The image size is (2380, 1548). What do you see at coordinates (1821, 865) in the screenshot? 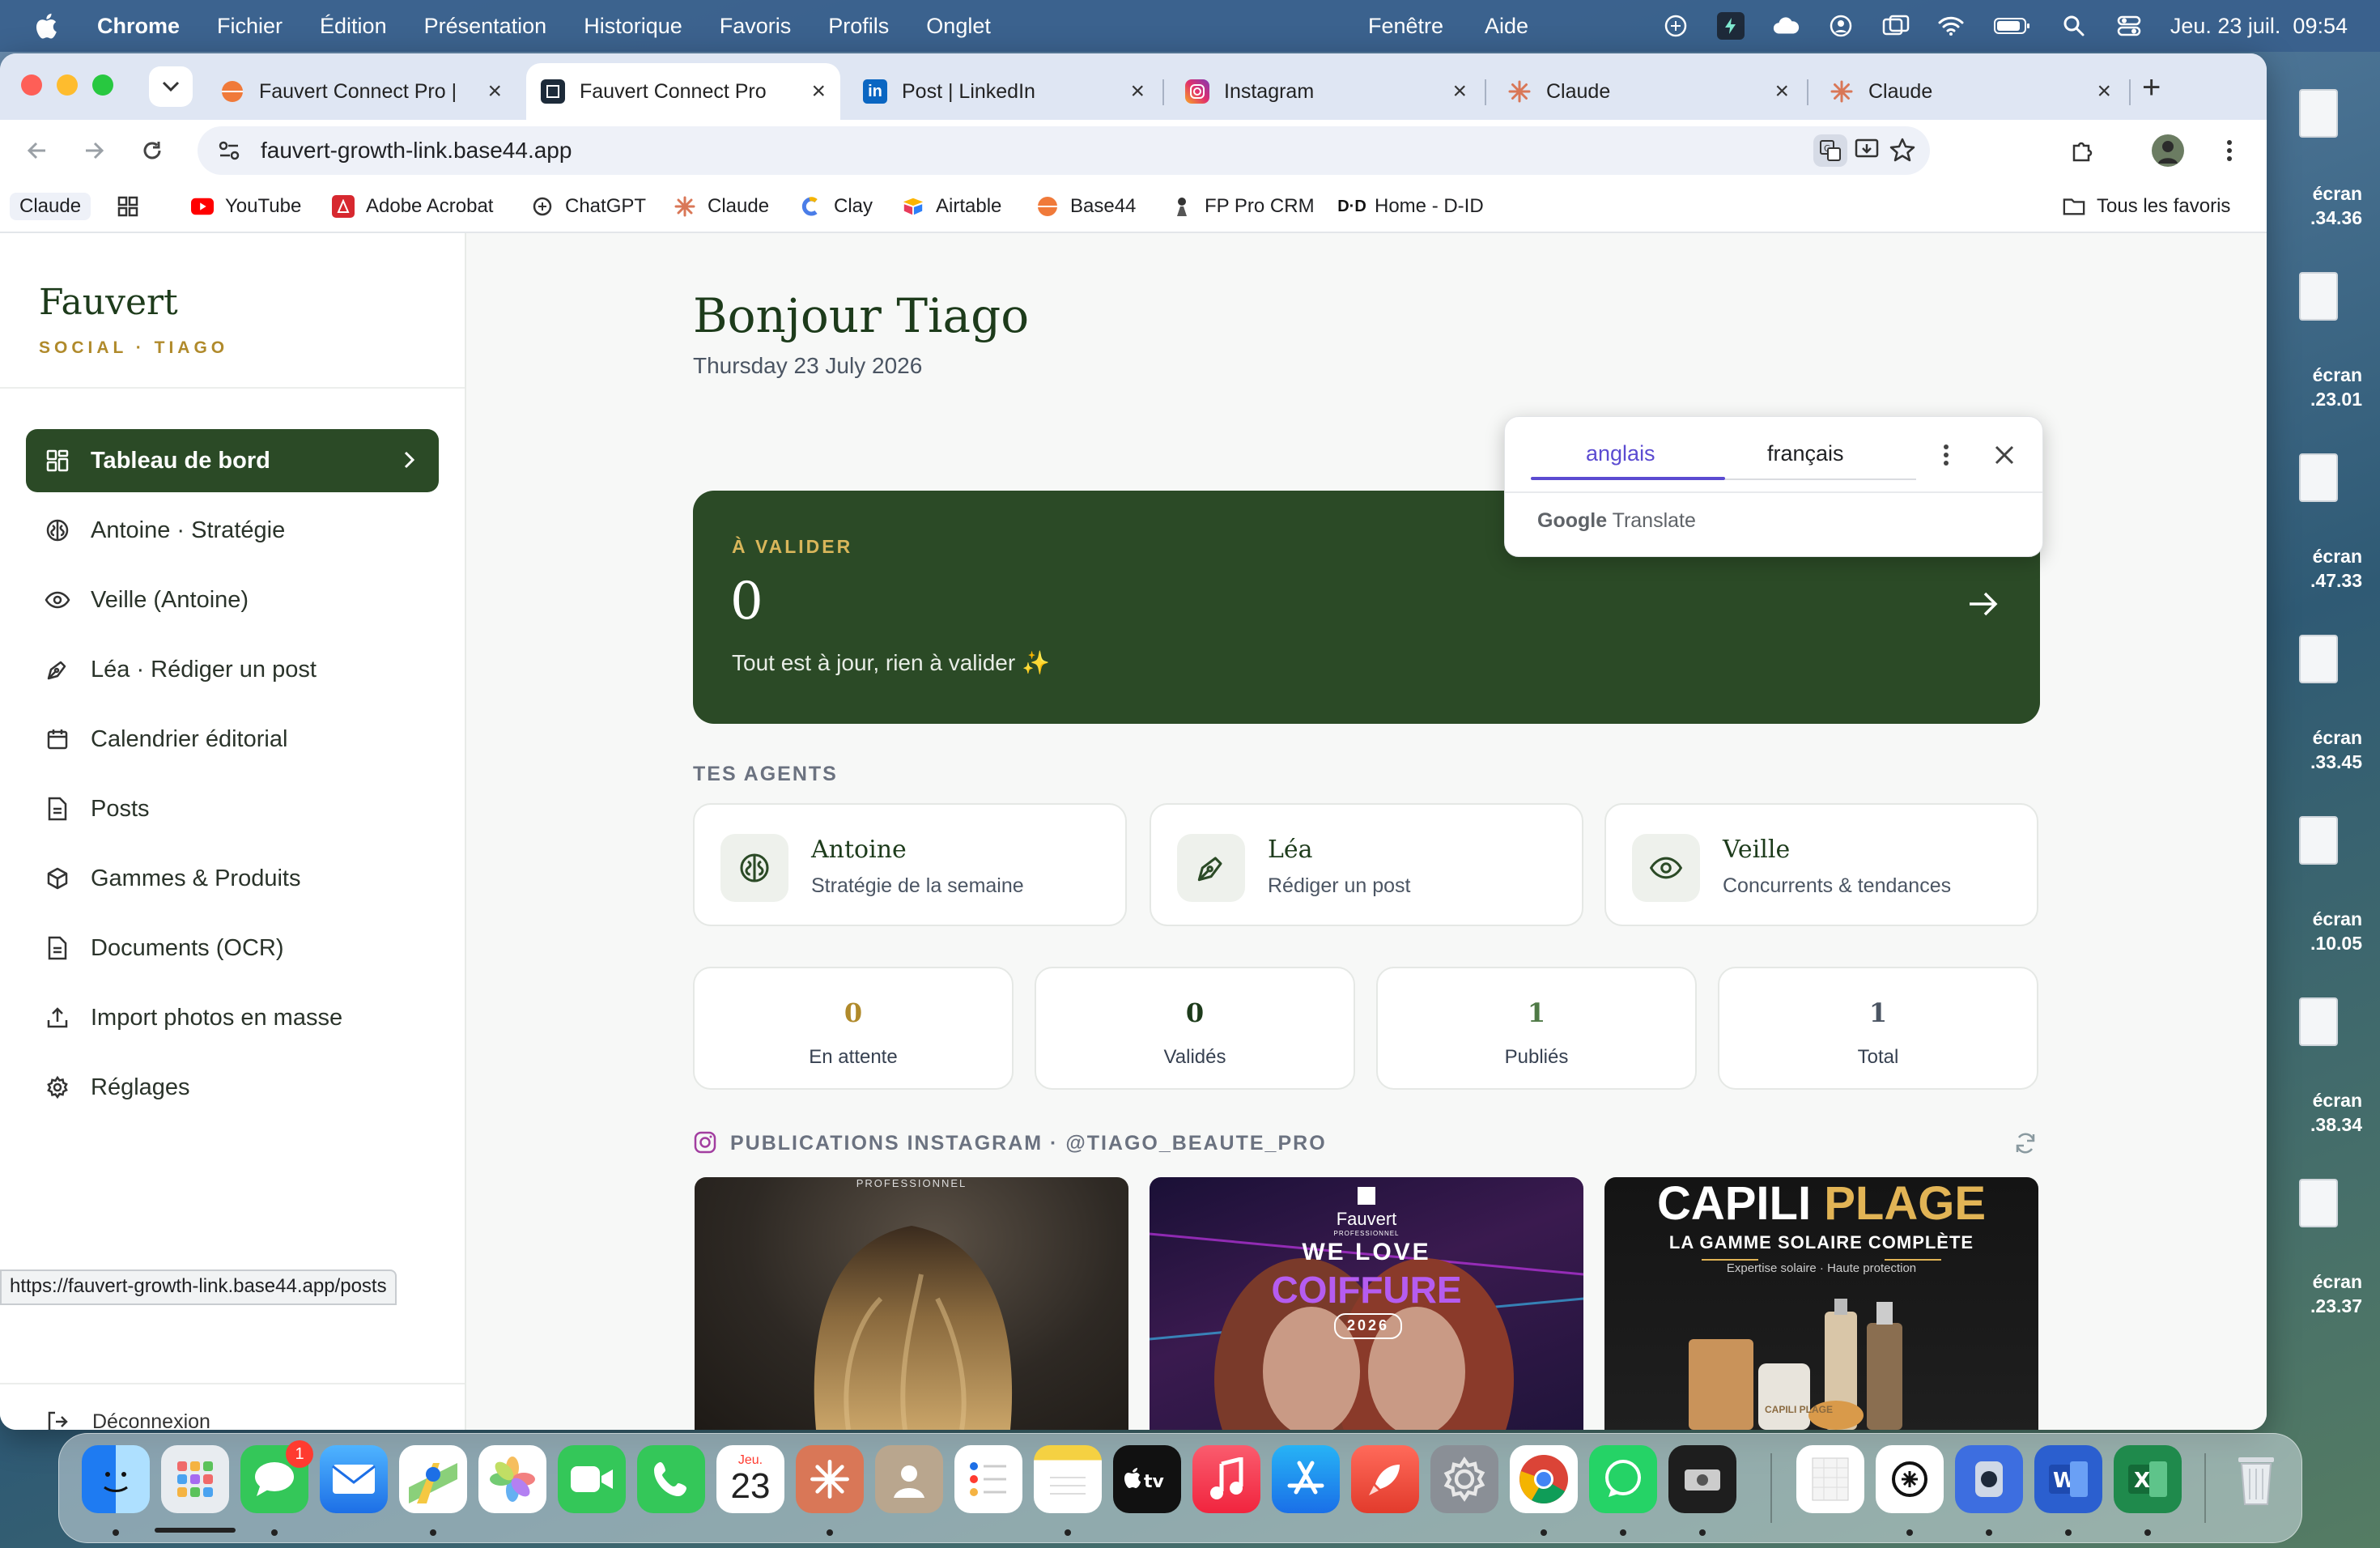
I see `agent-card-veille: Veille Concurrents & tendances` at bounding box center [1821, 865].